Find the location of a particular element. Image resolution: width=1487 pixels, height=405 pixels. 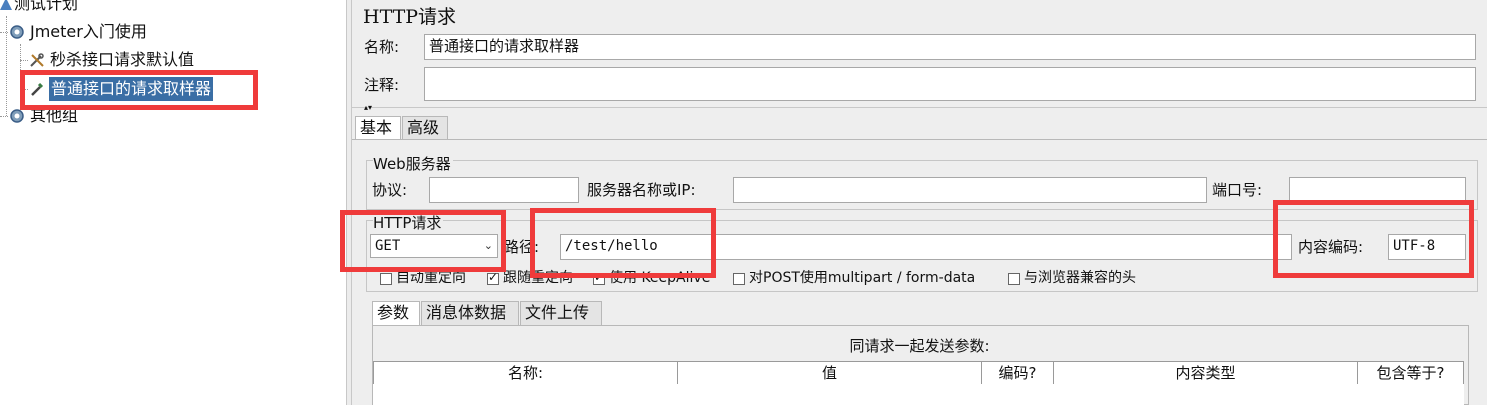

tree-item-label: 测试计划 is located at coordinates (46, 6).